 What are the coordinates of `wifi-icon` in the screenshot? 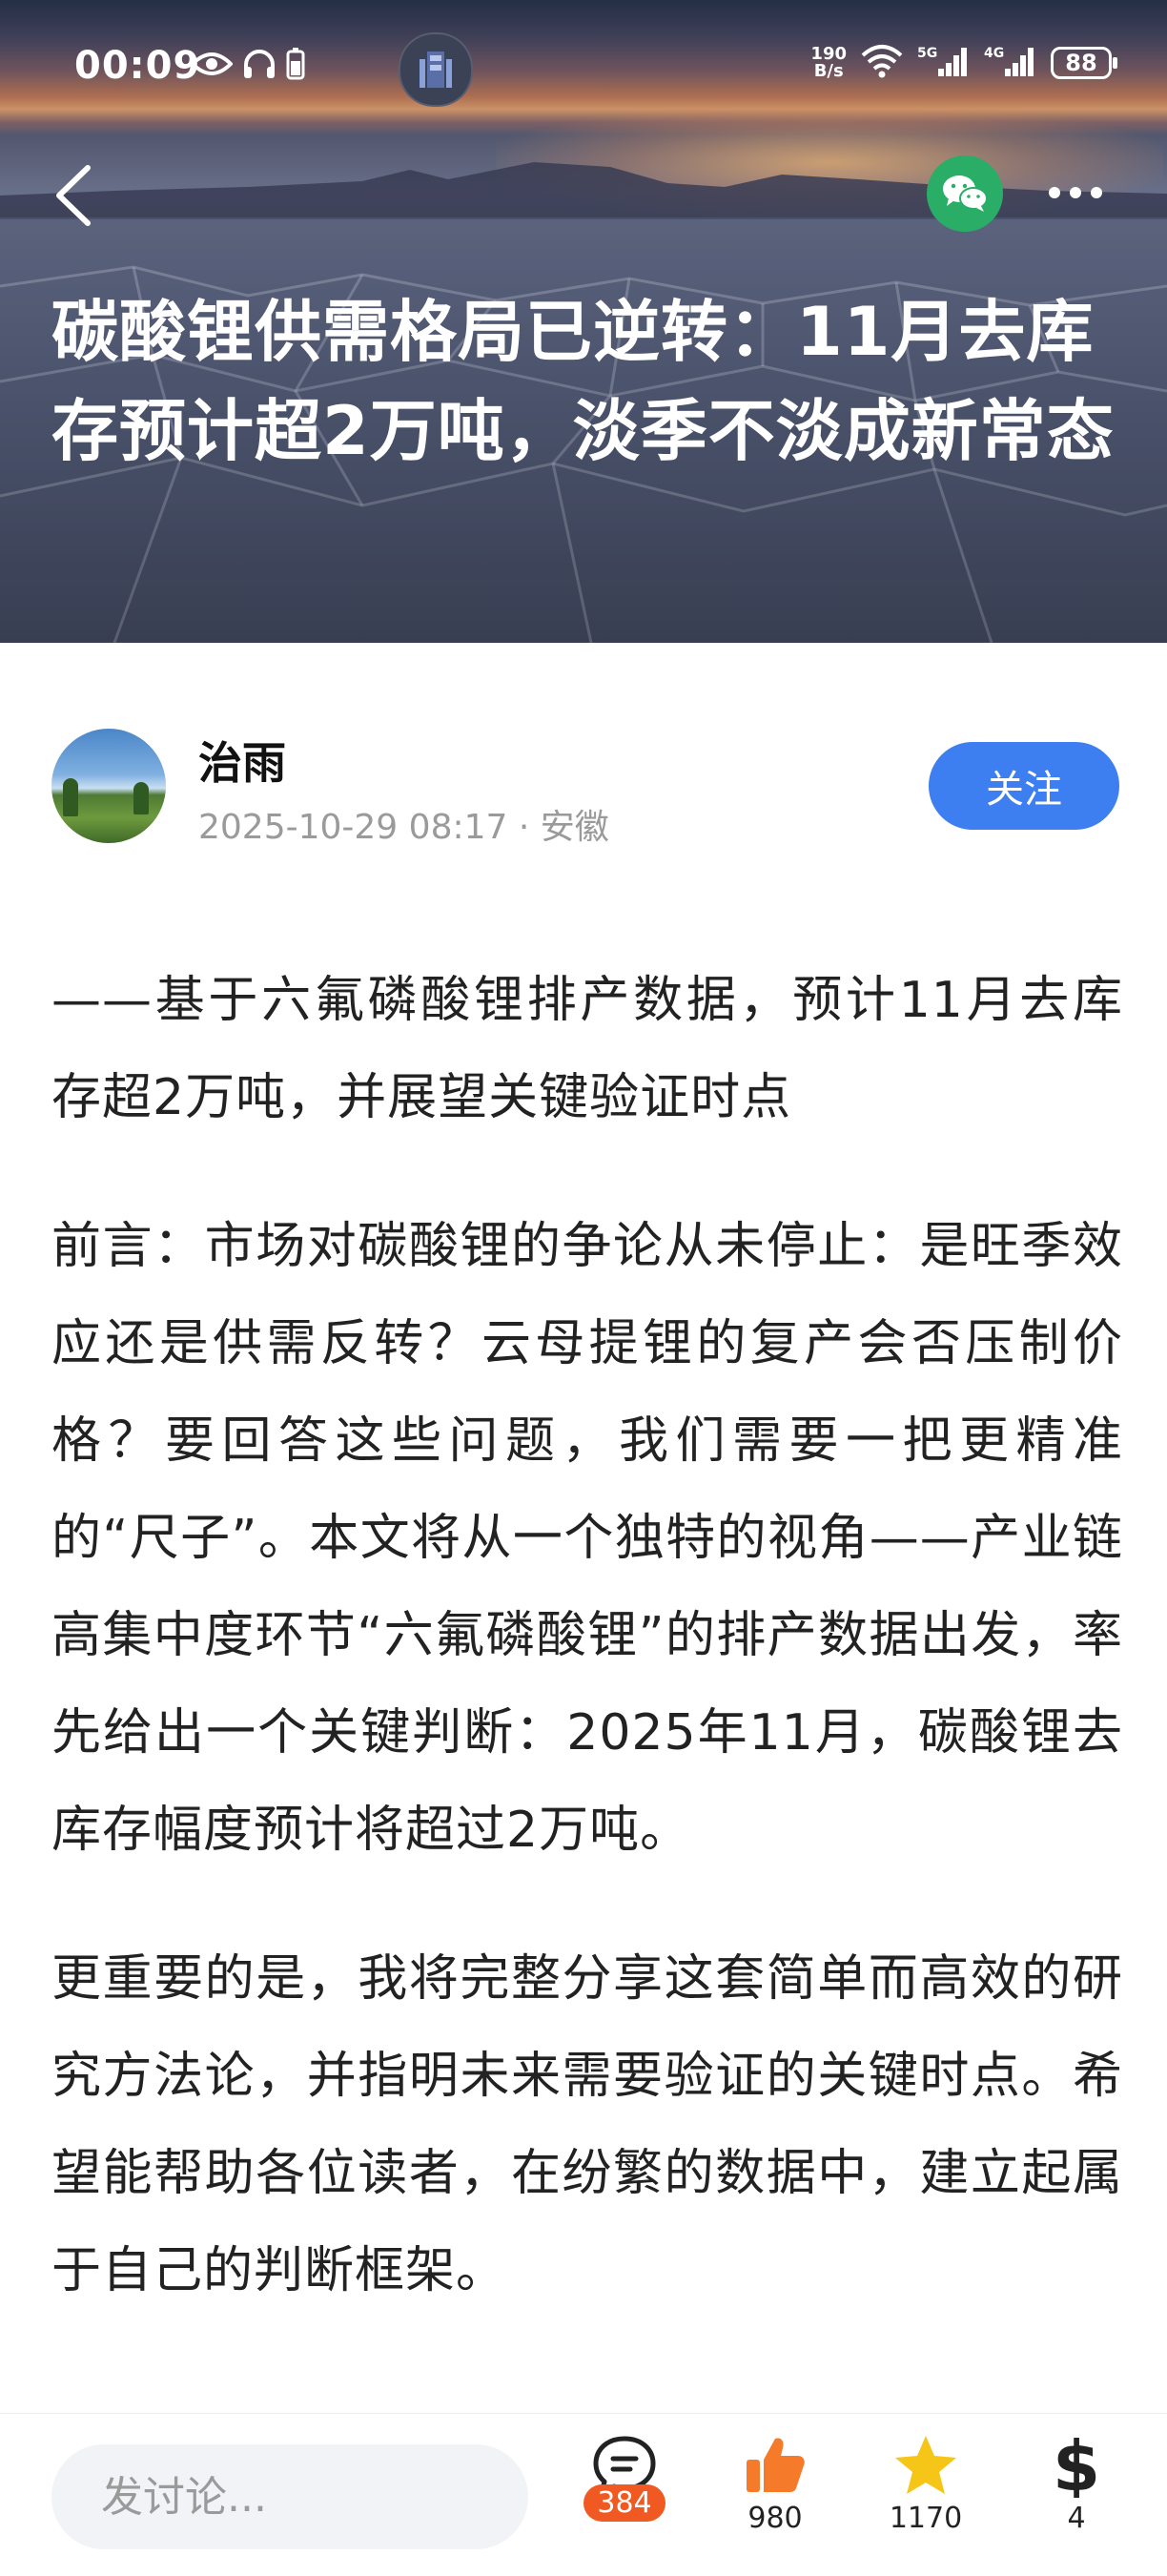 It's located at (882, 63).